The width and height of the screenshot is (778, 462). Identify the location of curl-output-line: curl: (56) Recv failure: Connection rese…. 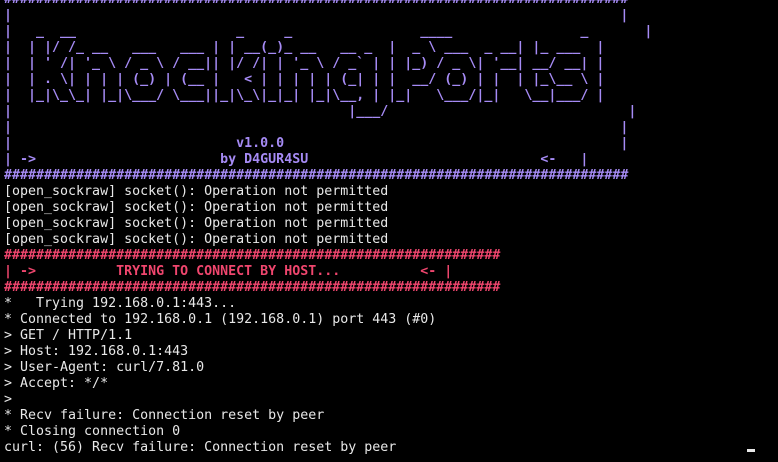
(200, 447).